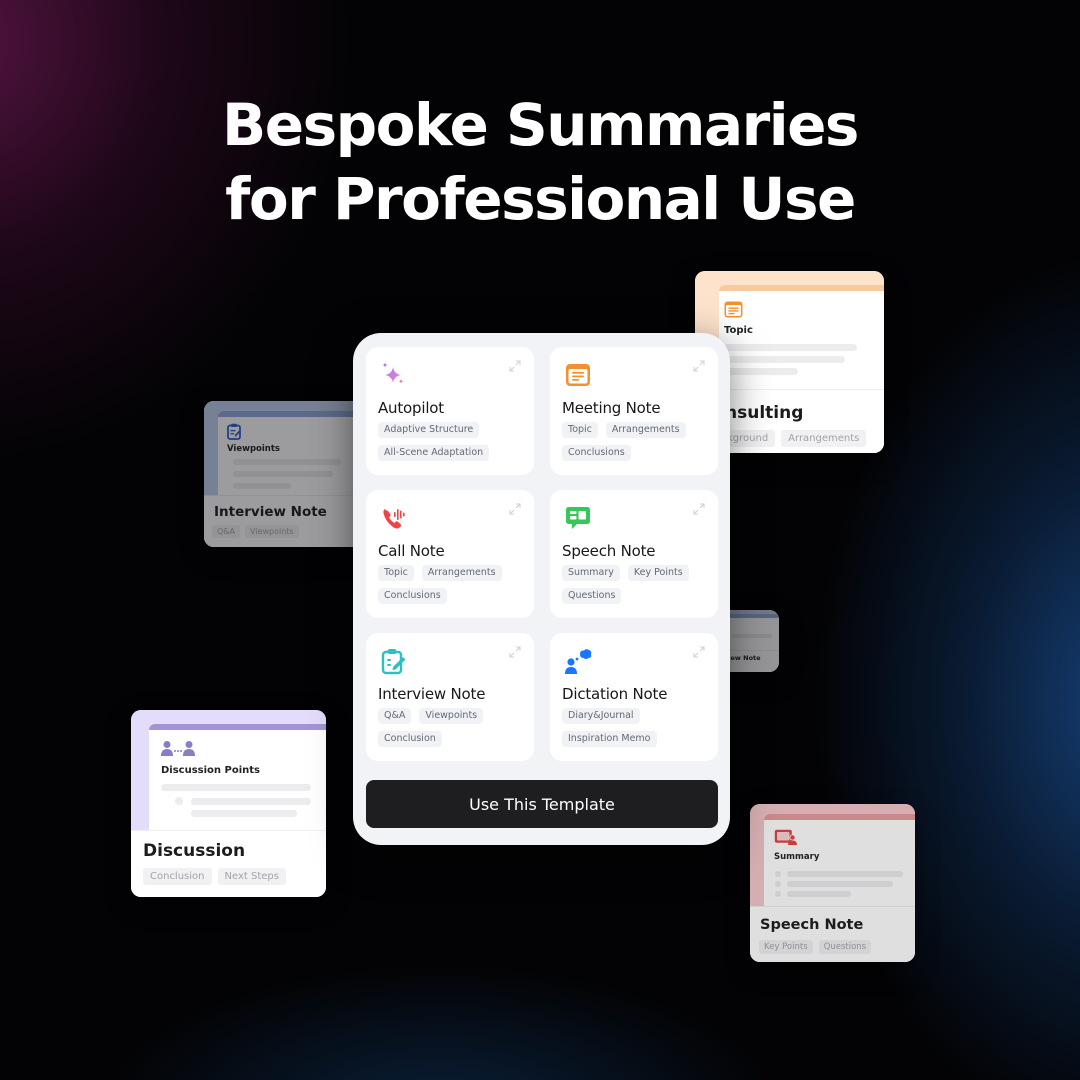 This screenshot has width=1080, height=1080. What do you see at coordinates (432, 694) in the screenshot?
I see `template-title: Interview Note` at bounding box center [432, 694].